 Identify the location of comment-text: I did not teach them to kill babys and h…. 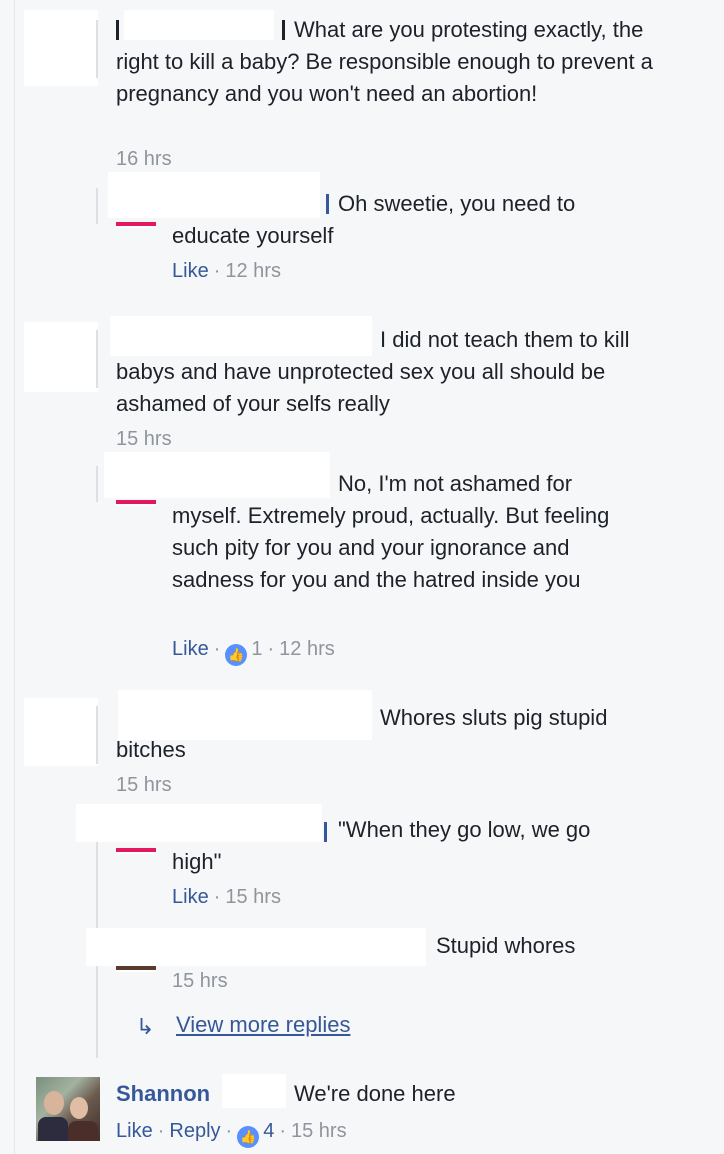
(373, 371).